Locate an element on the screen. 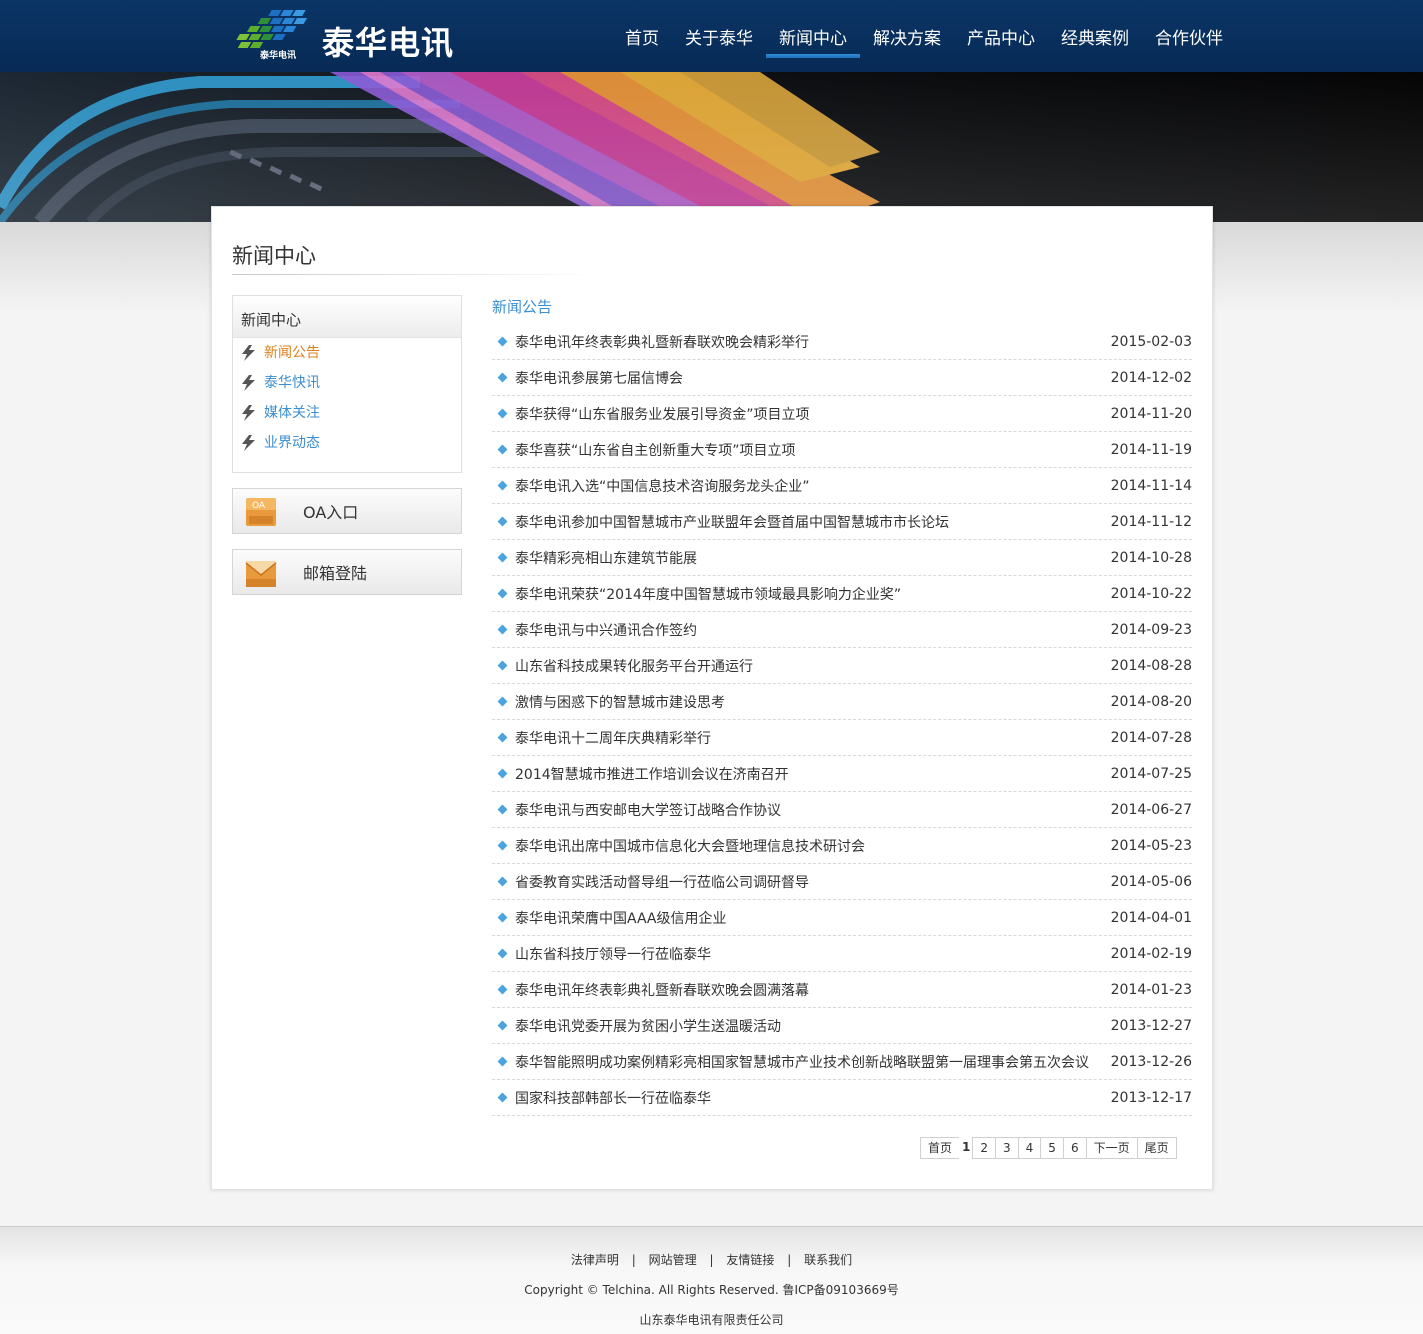 This screenshot has height=1334, width=1423. news-date: 2014-08-20 is located at coordinates (1151, 701).